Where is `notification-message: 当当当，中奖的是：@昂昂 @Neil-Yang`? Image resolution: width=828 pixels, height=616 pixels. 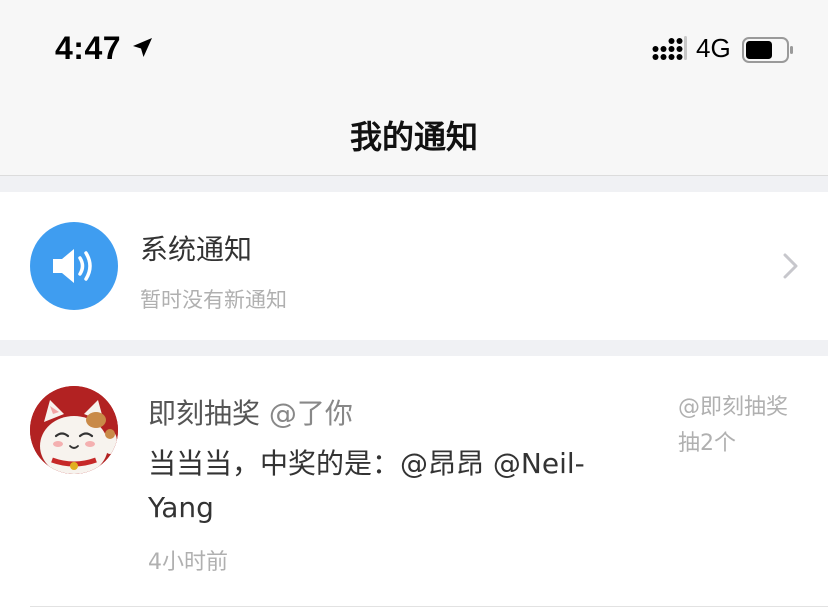 notification-message: 当当当，中奖的是：@昂昂 @Neil-Yang is located at coordinates (366, 485).